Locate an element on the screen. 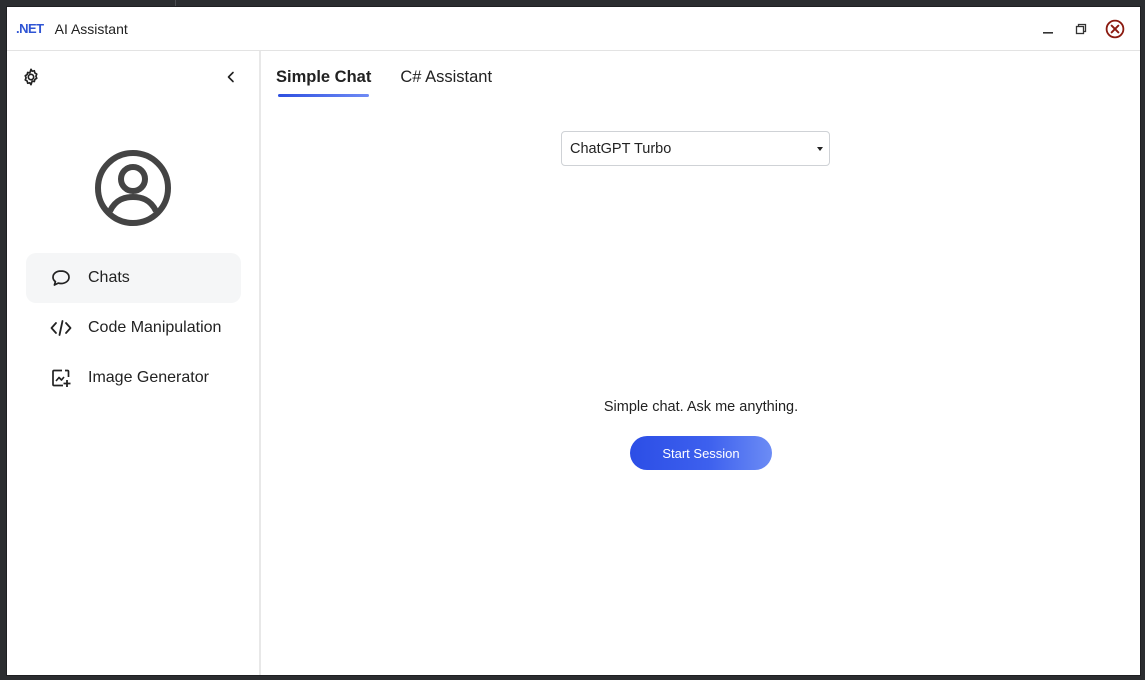 The height and width of the screenshot is (680, 1145). model-select-value: ChatGPT Turbo is located at coordinates (621, 148).